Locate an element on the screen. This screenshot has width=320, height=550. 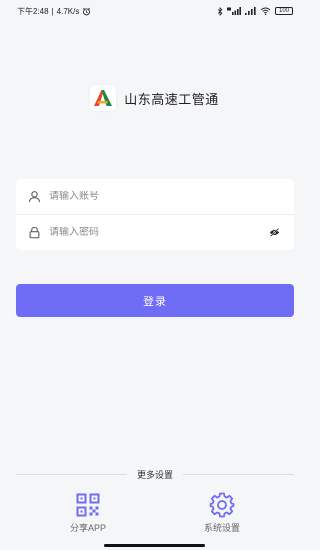
qr-code-icon is located at coordinates (88, 505).